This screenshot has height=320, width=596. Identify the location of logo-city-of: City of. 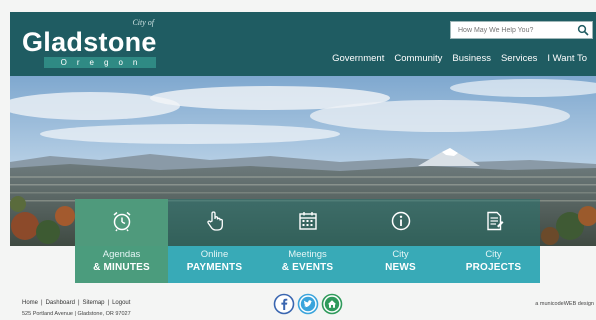
(143, 22).